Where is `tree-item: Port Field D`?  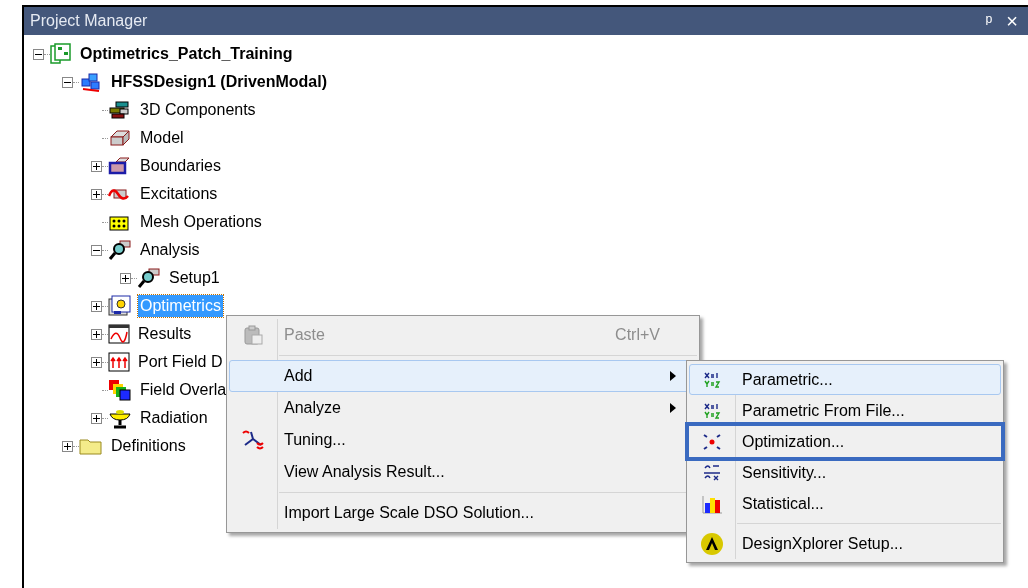
tree-item: Port Field D is located at coordinates (180, 362).